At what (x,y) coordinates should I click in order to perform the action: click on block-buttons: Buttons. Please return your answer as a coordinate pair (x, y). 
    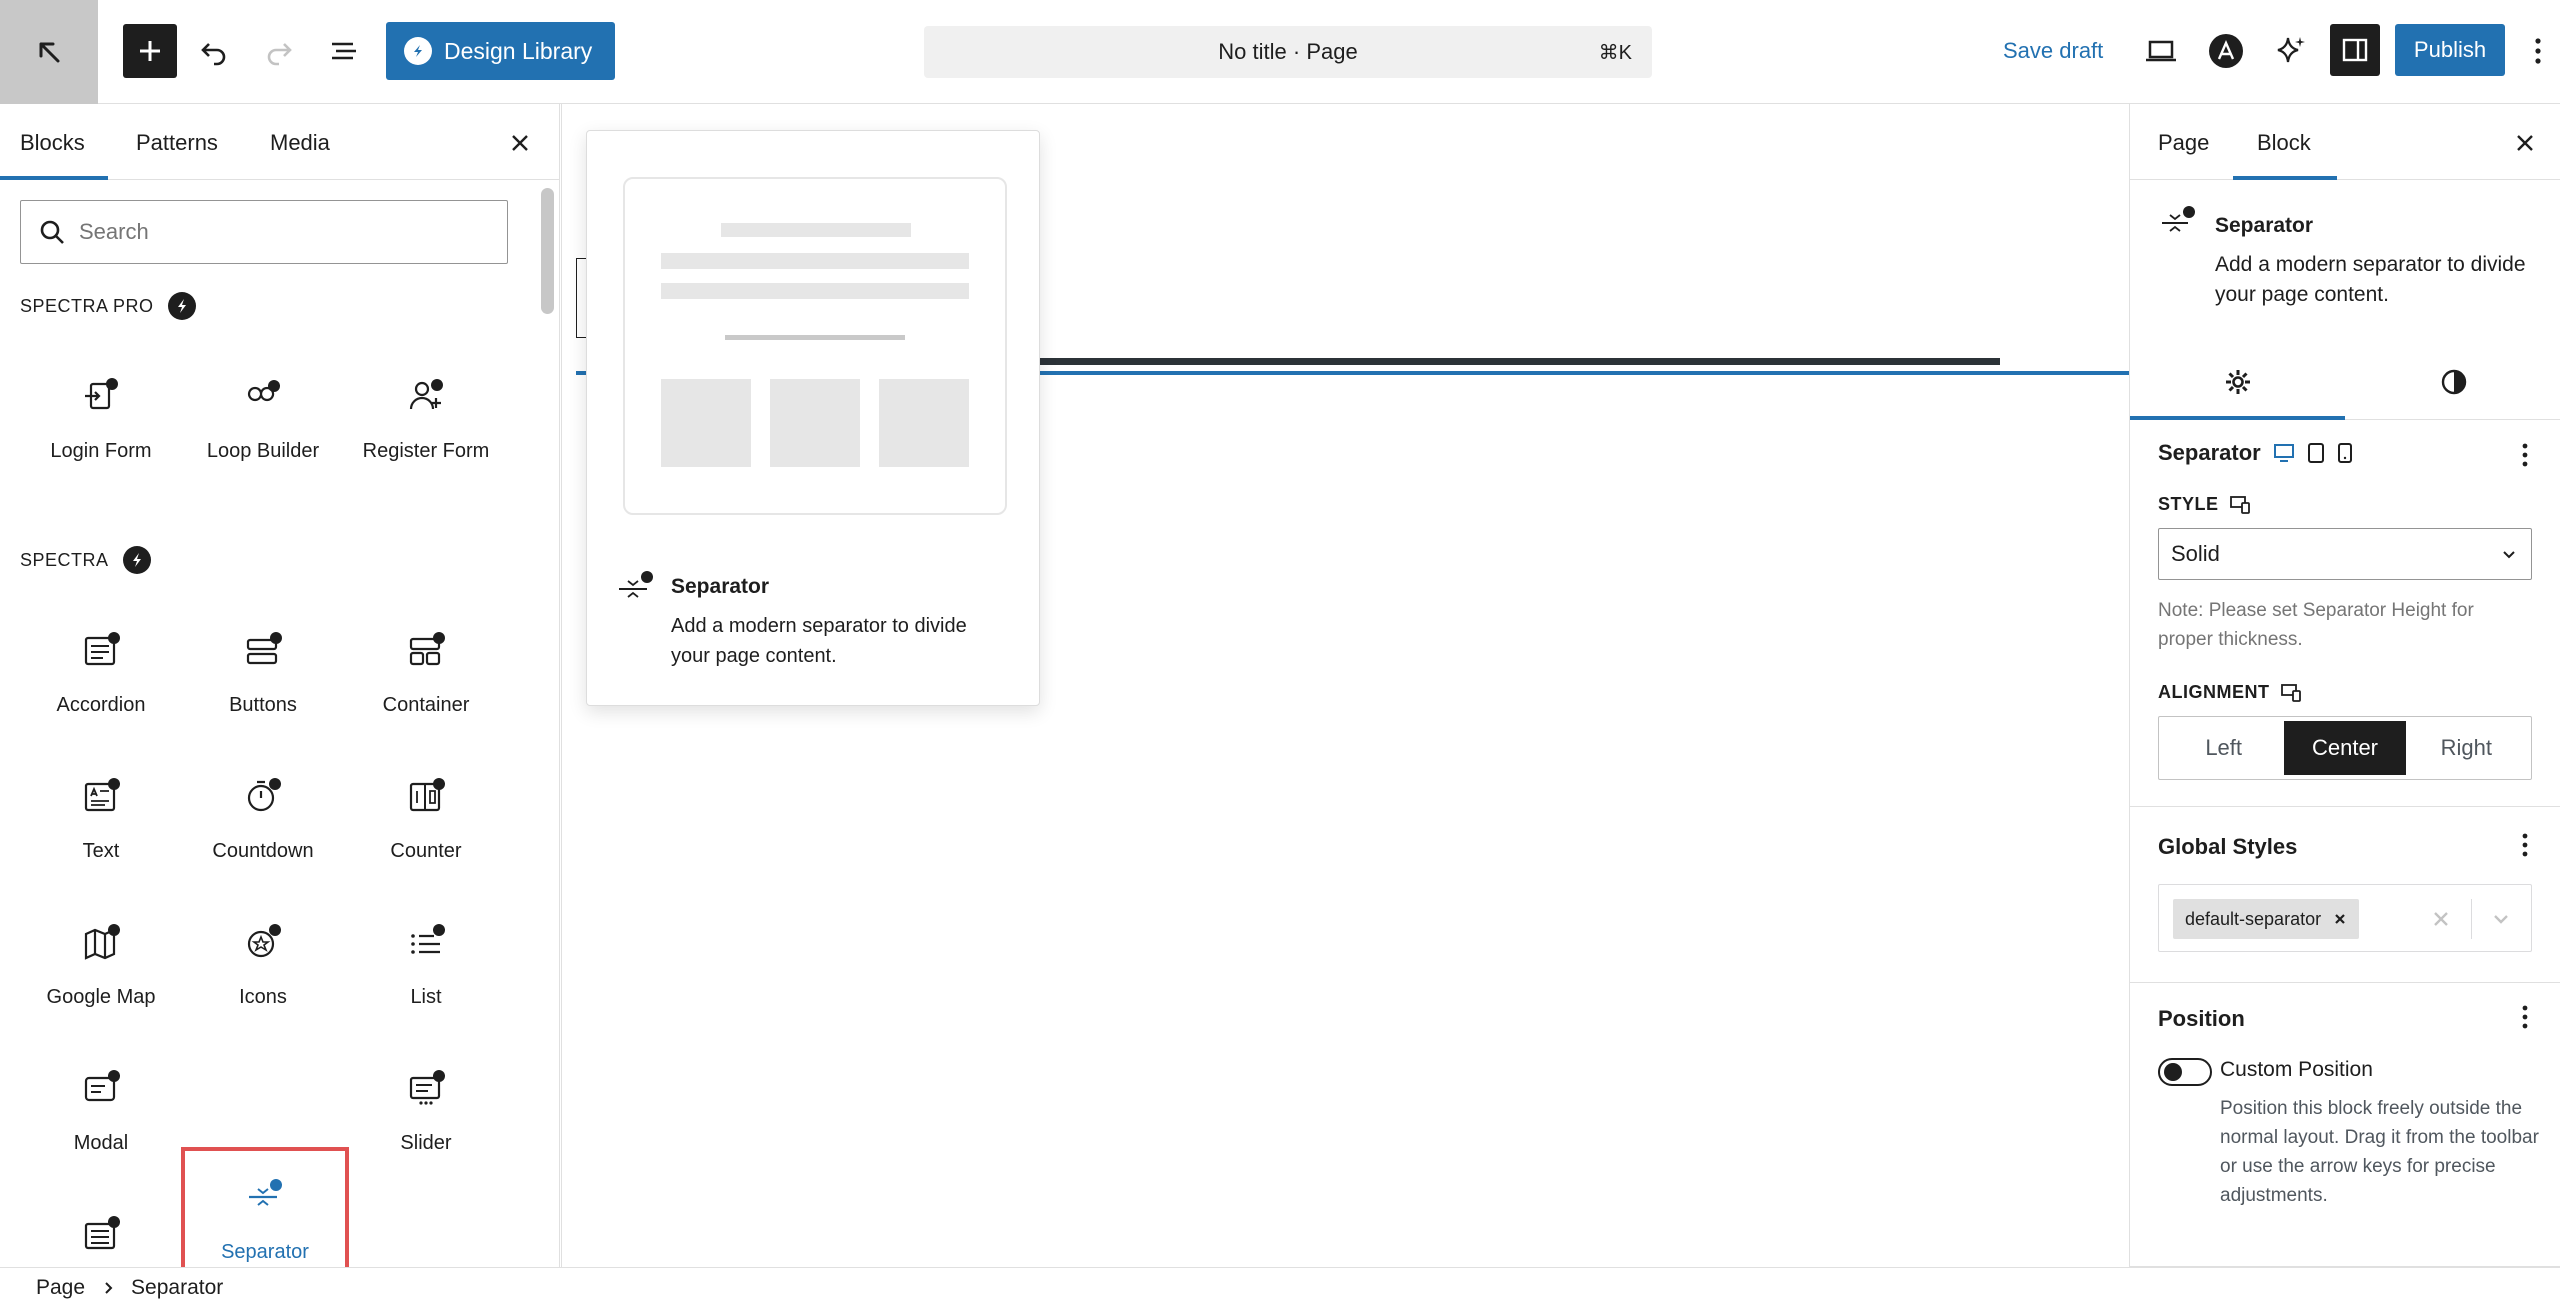
    Looking at the image, I should click on (263, 672).